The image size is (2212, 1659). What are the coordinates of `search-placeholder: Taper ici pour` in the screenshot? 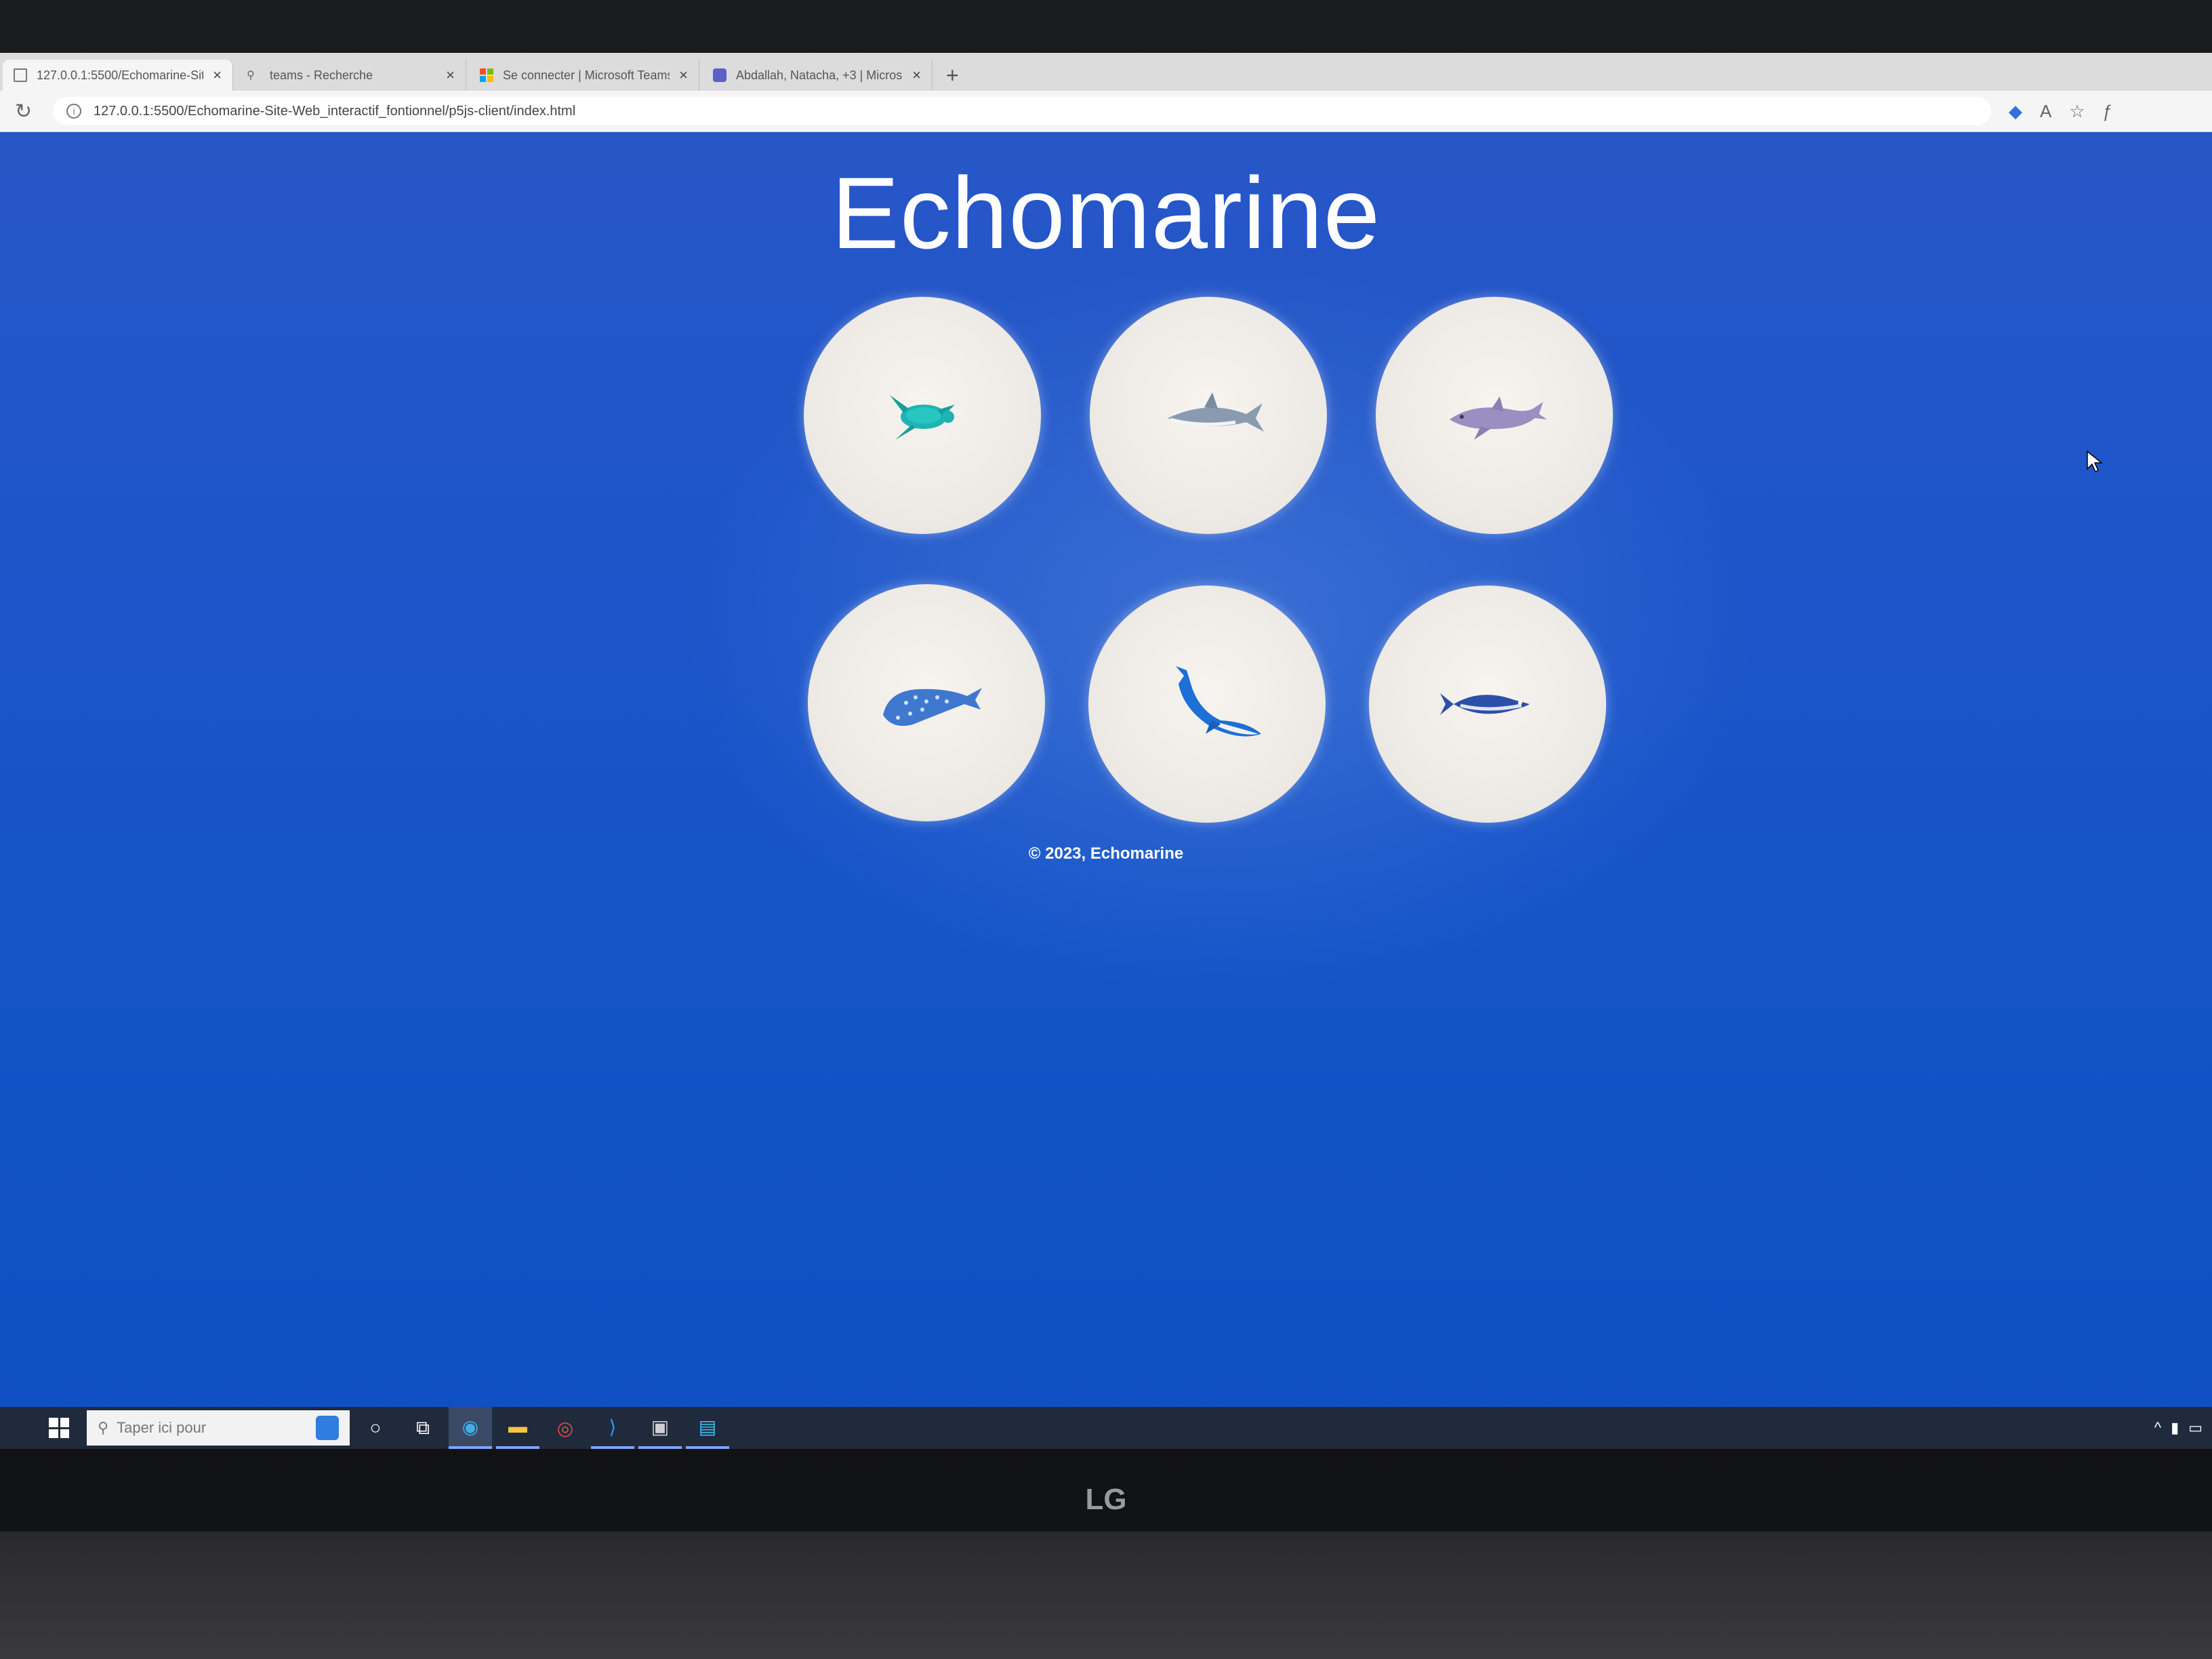 It's located at (162, 1428).